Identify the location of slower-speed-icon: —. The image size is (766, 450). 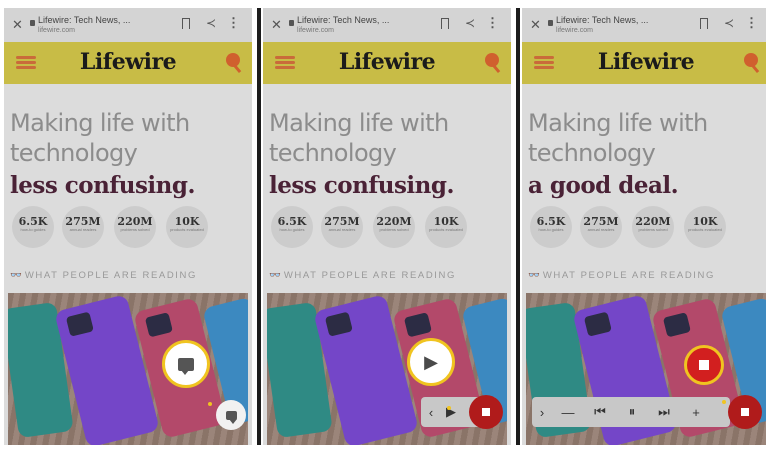
(568, 412).